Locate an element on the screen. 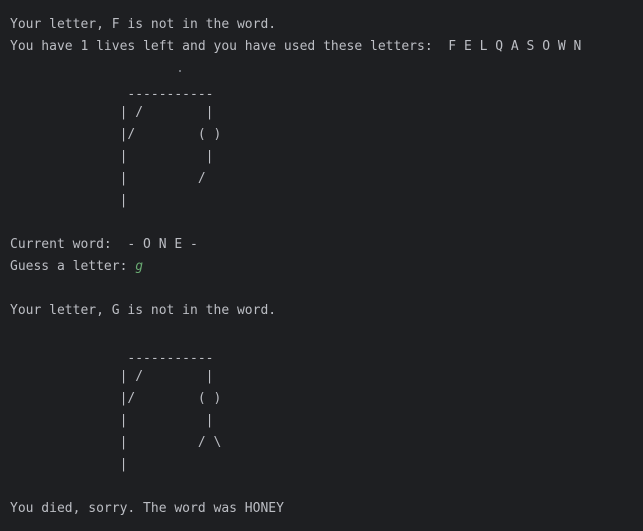 The width and height of the screenshot is (643, 531). guess-prompt-label: Guess a letter: is located at coordinates (73, 266).